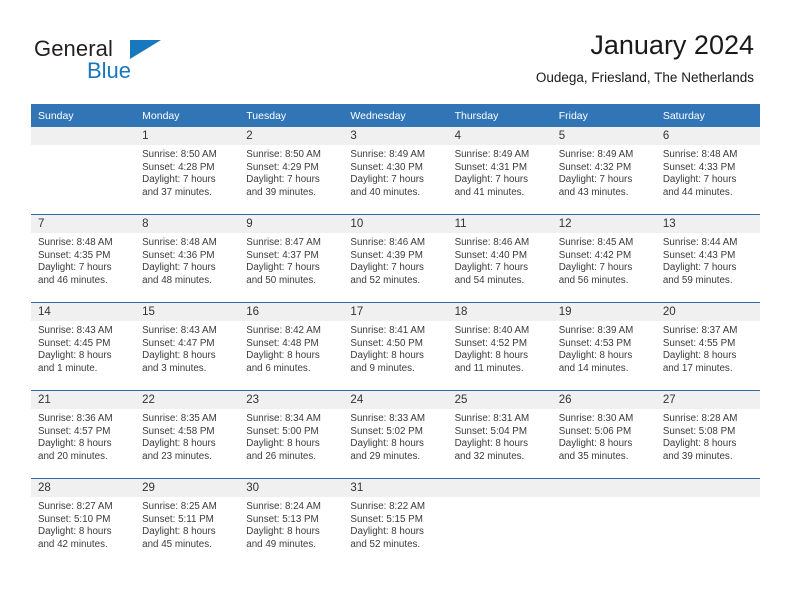 The height and width of the screenshot is (612, 792). I want to click on weekday-header-thursday: Thursday, so click(499, 115).